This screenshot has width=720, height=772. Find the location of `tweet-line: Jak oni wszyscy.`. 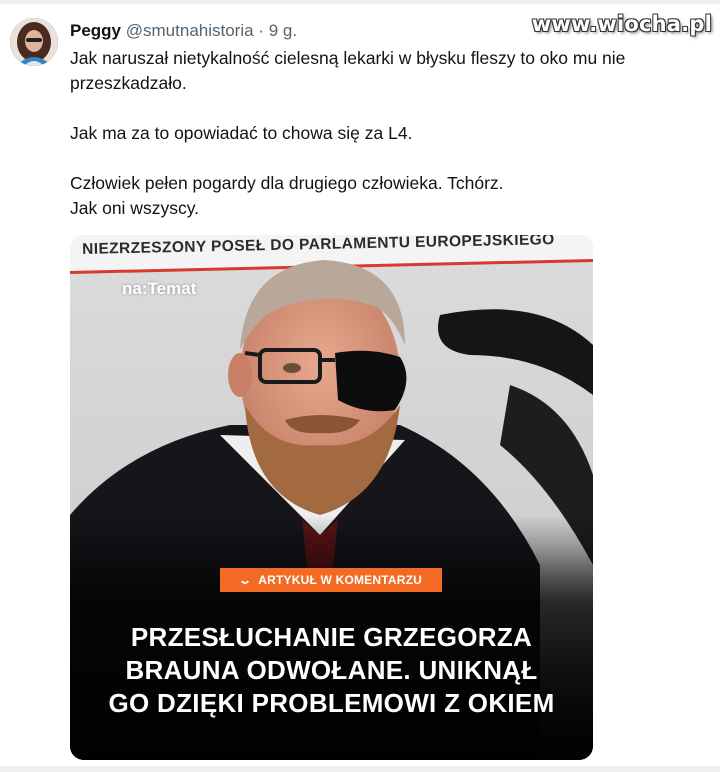

tweet-line: Jak oni wszyscy. is located at coordinates (135, 208).